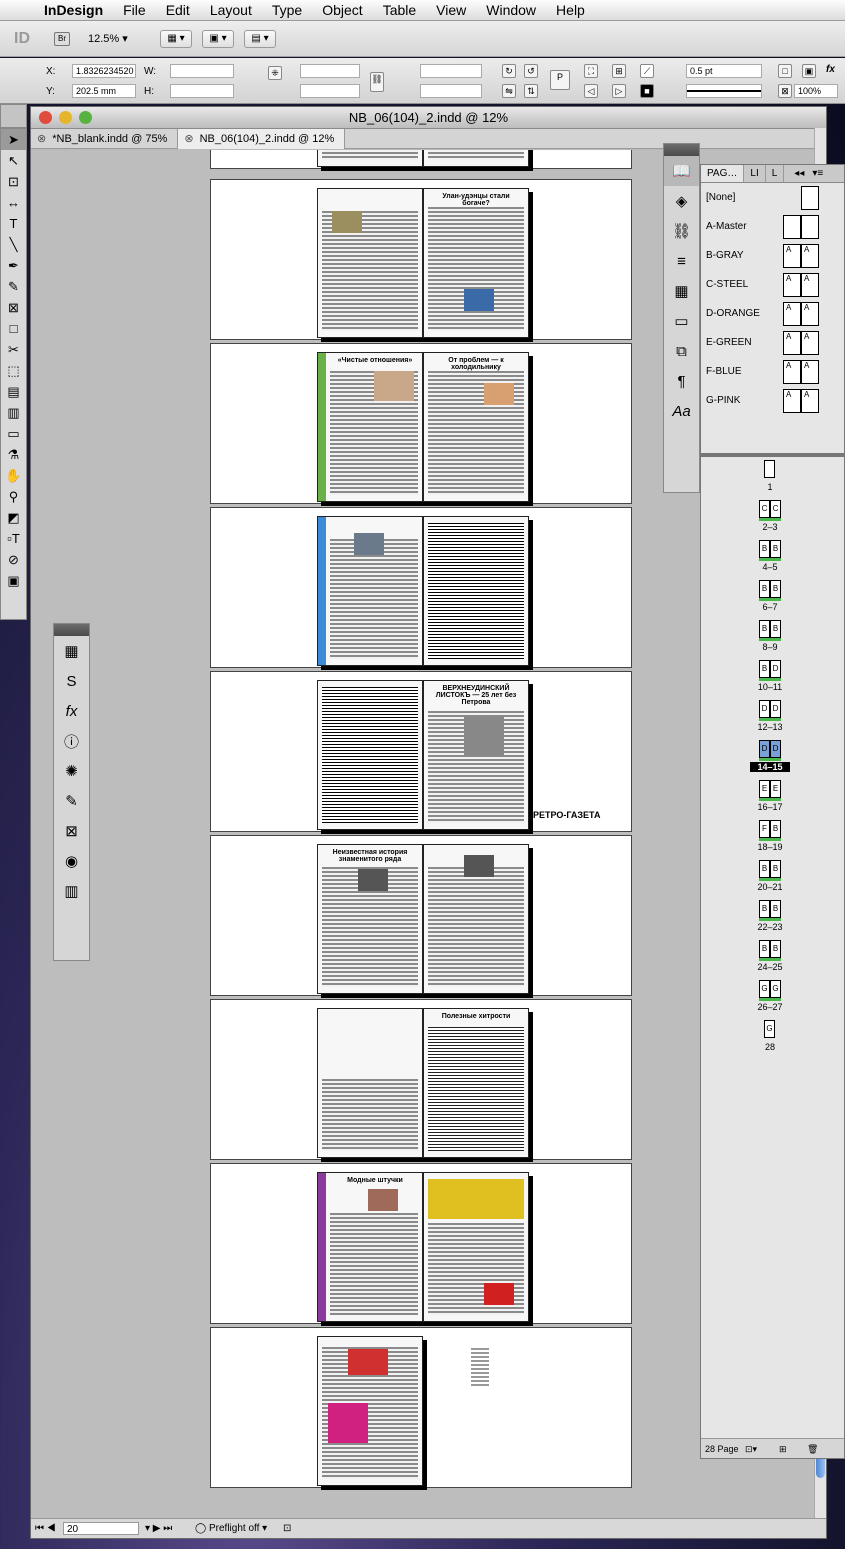  What do you see at coordinates (772, 226) in the screenshot?
I see `master-a: A-Master` at bounding box center [772, 226].